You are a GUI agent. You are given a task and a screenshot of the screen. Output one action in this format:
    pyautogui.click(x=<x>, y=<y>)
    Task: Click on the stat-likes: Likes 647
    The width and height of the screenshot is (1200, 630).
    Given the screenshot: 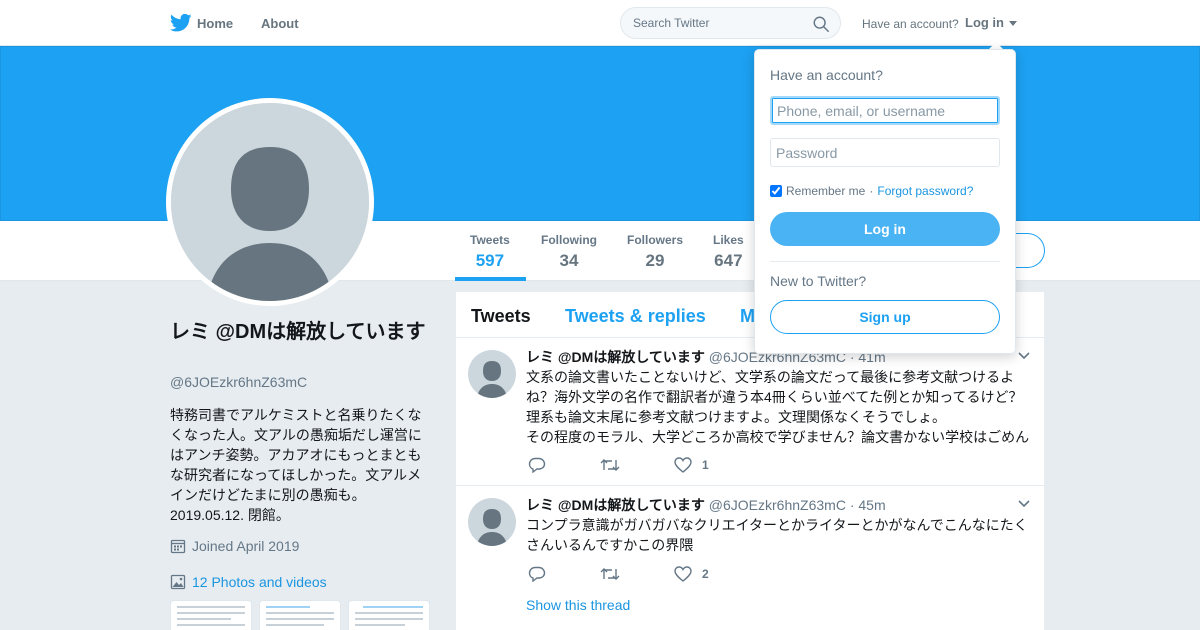 What is the action you would take?
    pyautogui.click(x=728, y=252)
    